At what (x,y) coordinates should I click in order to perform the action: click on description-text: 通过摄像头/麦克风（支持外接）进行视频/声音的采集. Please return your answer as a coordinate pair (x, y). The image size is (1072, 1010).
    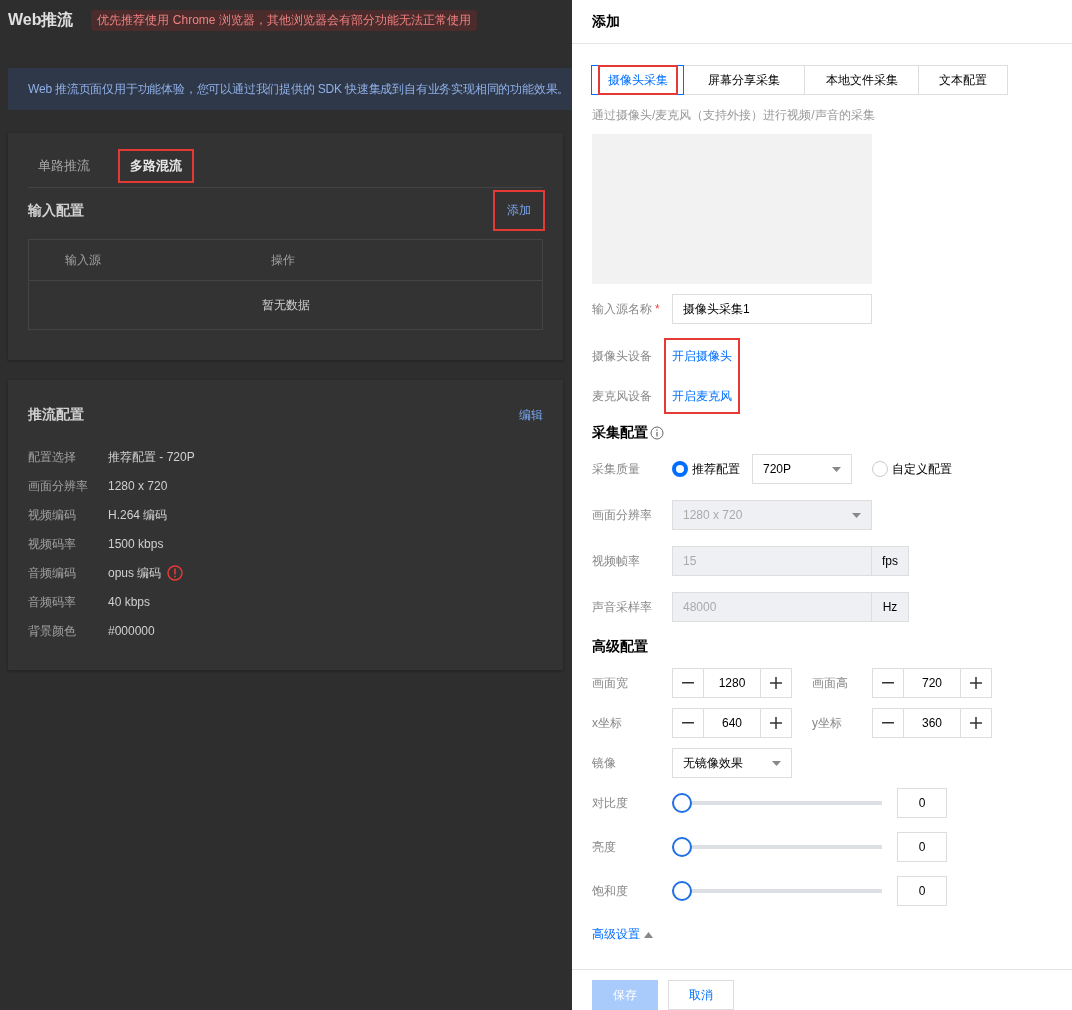
    Looking at the image, I should click on (734, 115).